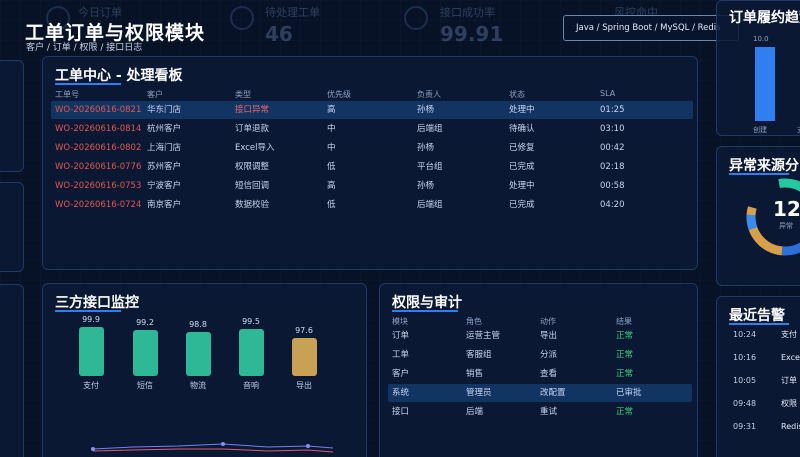 The image size is (800, 457). What do you see at coordinates (766, 335) in the screenshot?
I see `alert-item: 10:24 支付` at bounding box center [766, 335].